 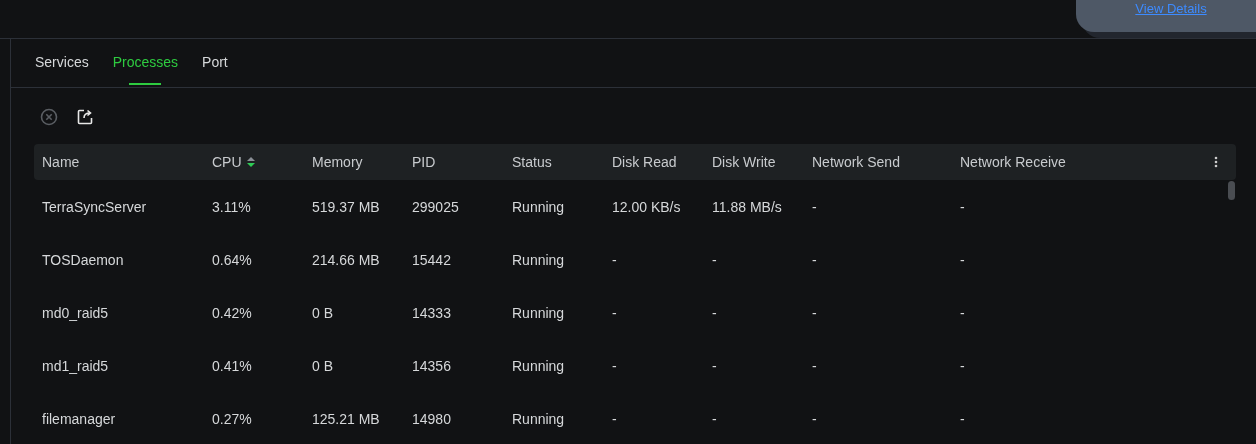 I want to click on scrollbar-thumb, so click(x=1231, y=190).